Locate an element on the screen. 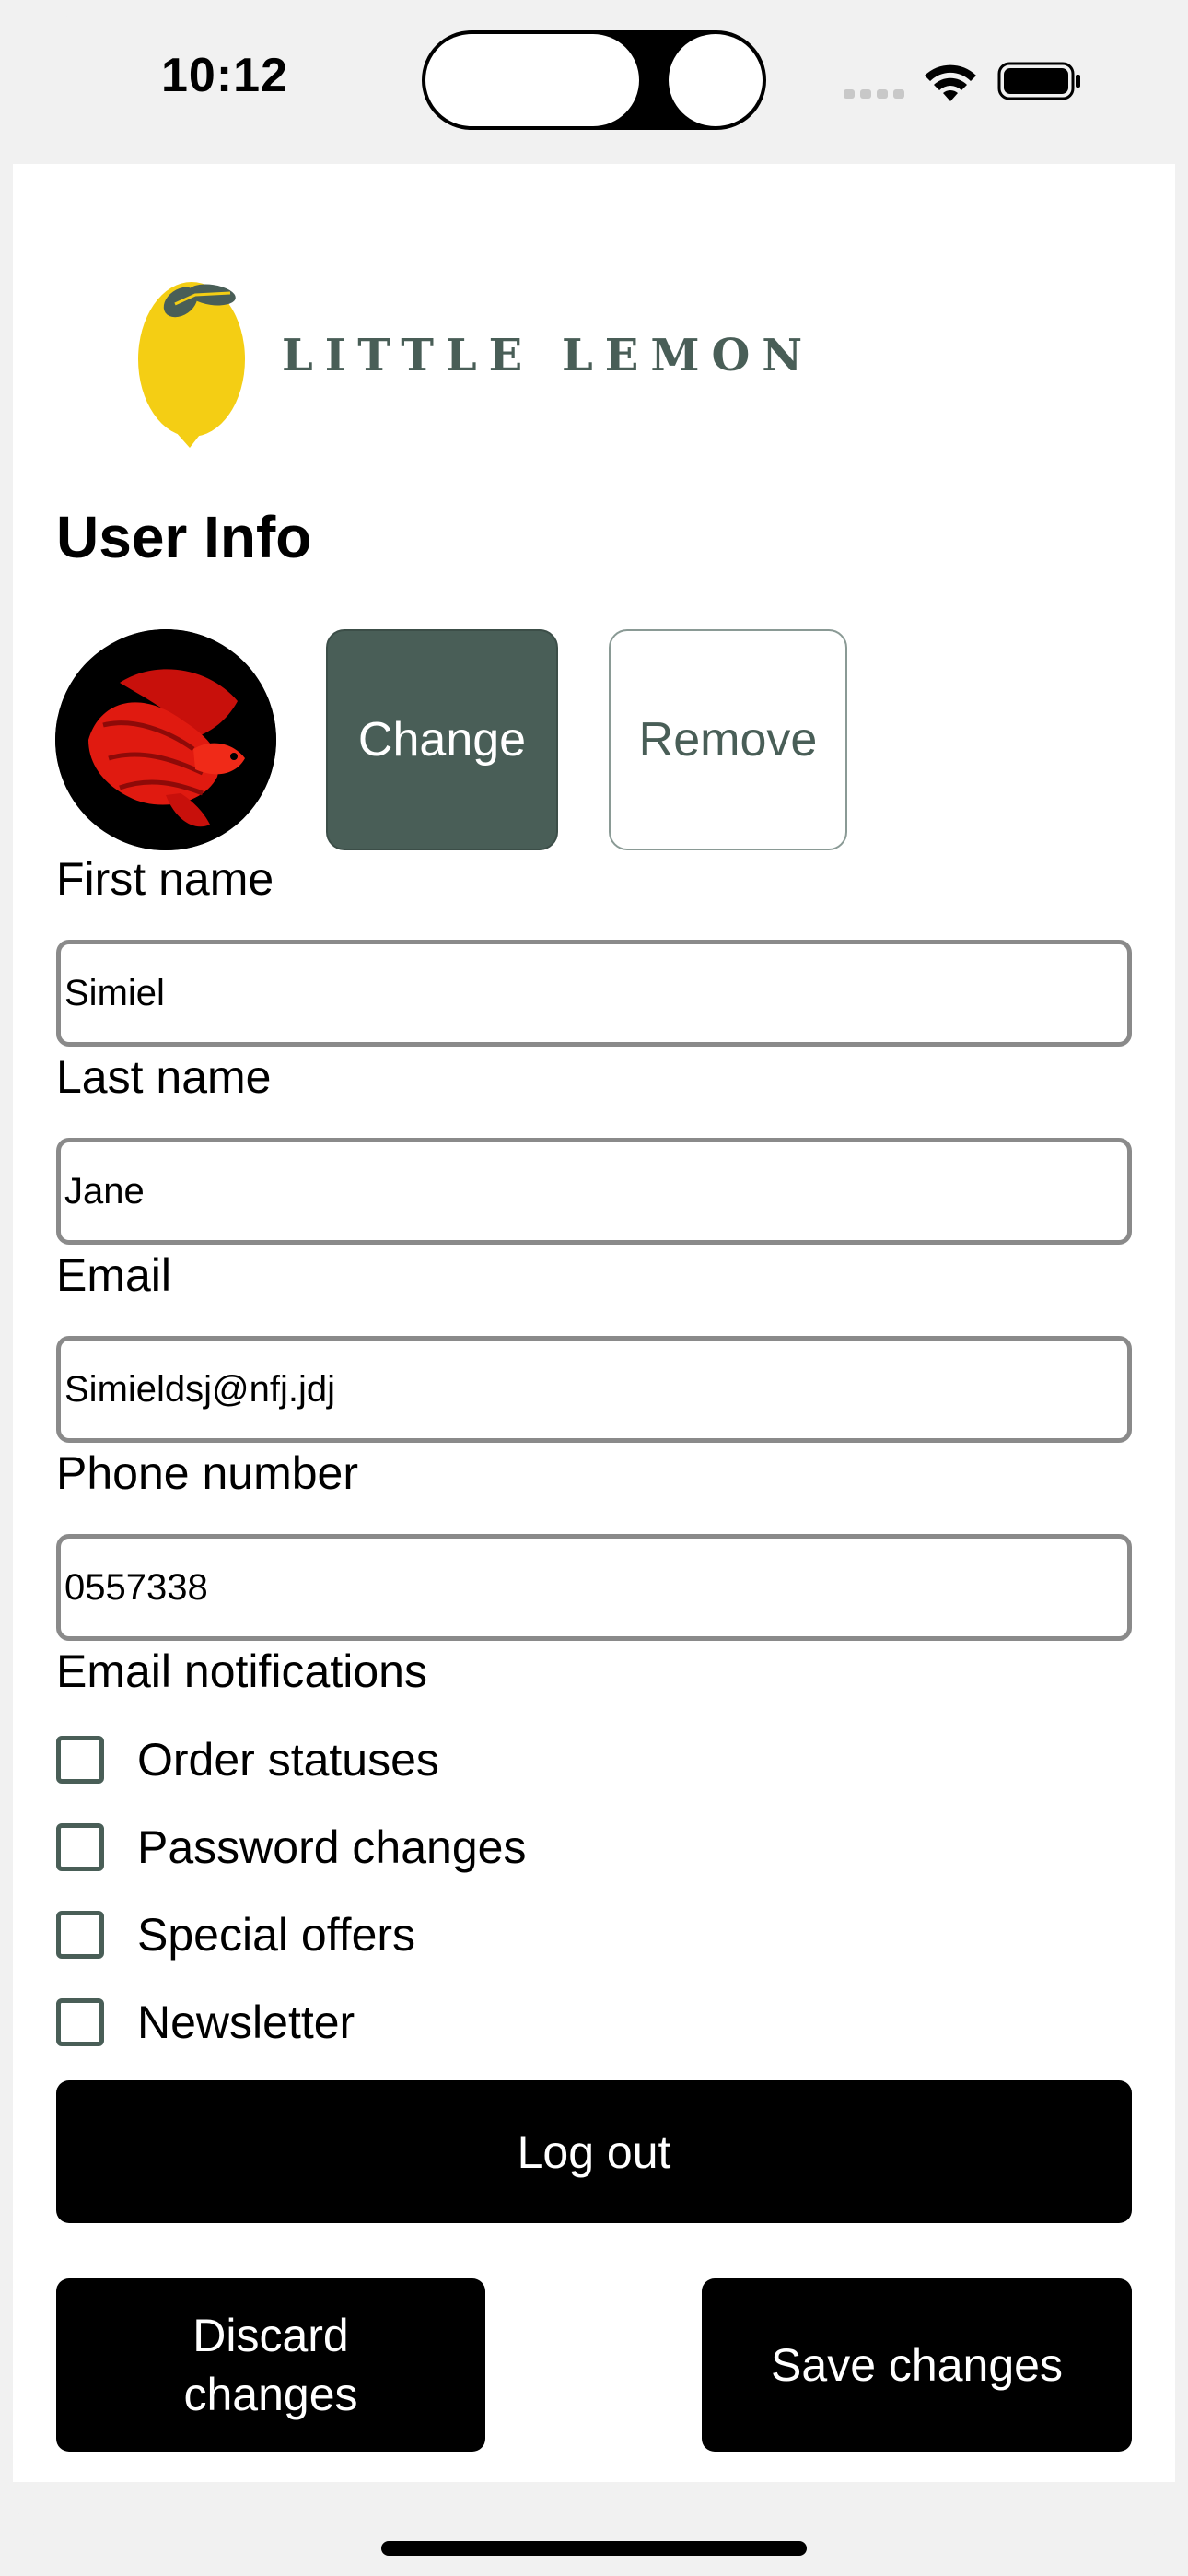  email-field is located at coordinates (594, 1389).